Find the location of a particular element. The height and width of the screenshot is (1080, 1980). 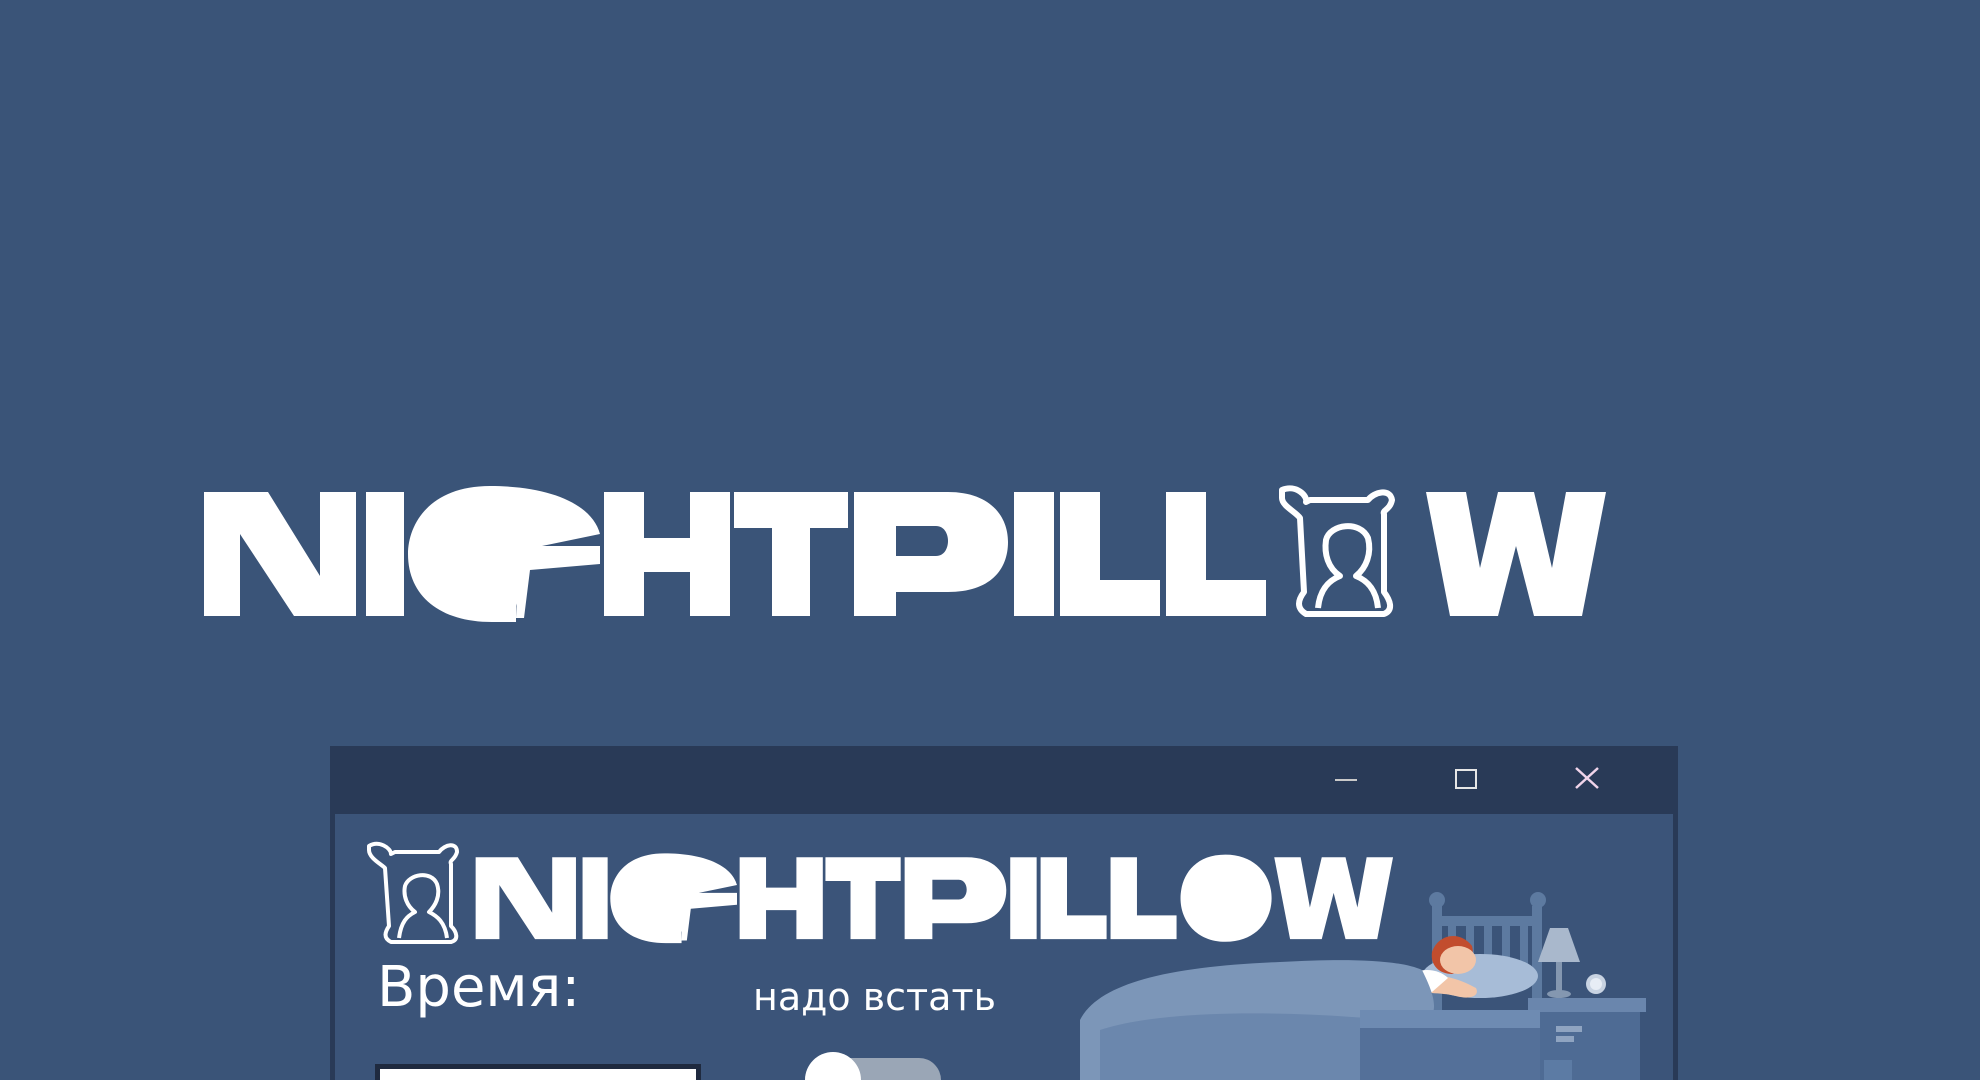

status-text: надо встать is located at coordinates (874, 997).